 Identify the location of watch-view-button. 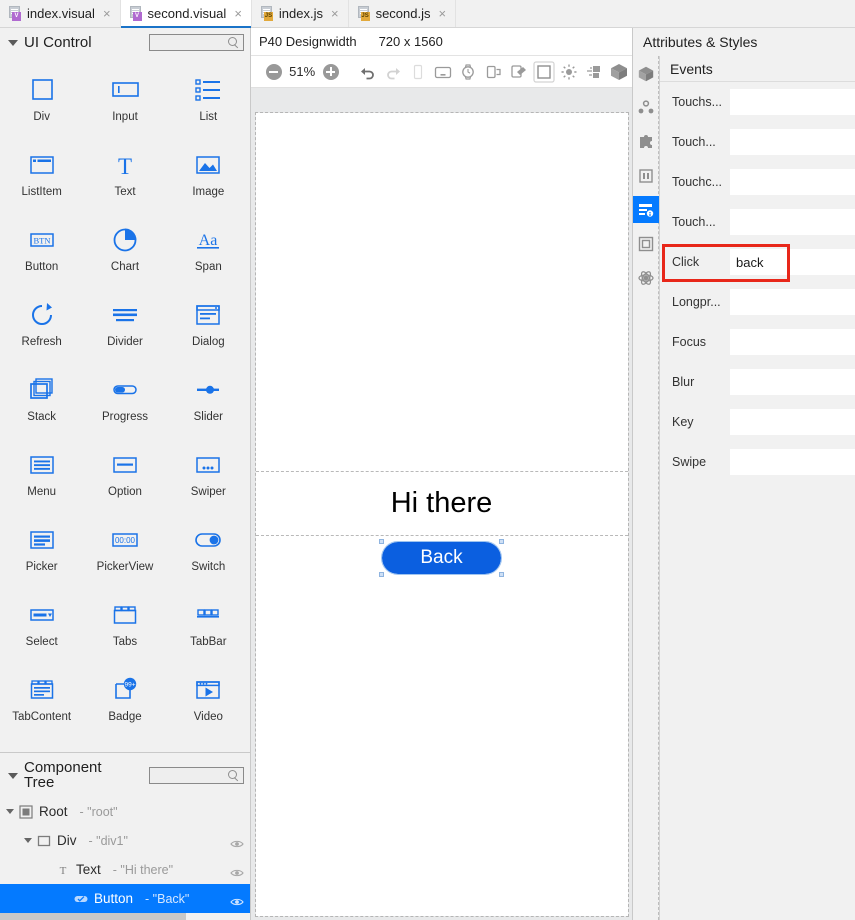
(468, 72).